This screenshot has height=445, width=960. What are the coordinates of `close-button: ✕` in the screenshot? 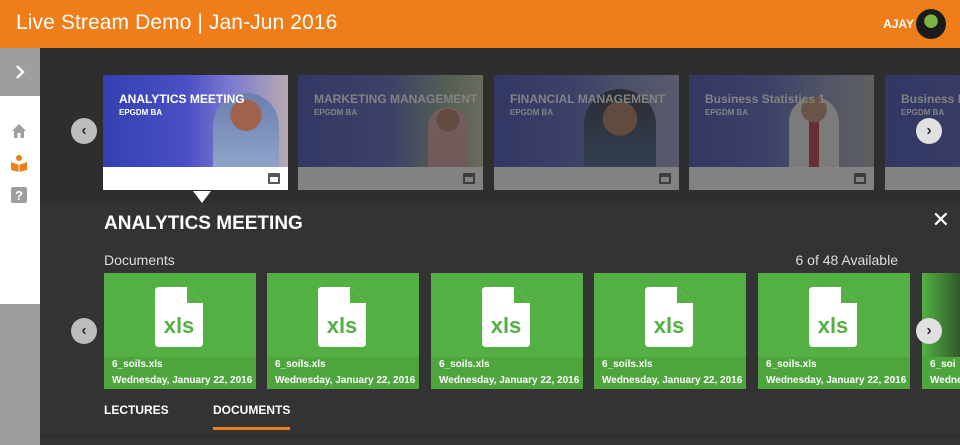 It's located at (941, 220).